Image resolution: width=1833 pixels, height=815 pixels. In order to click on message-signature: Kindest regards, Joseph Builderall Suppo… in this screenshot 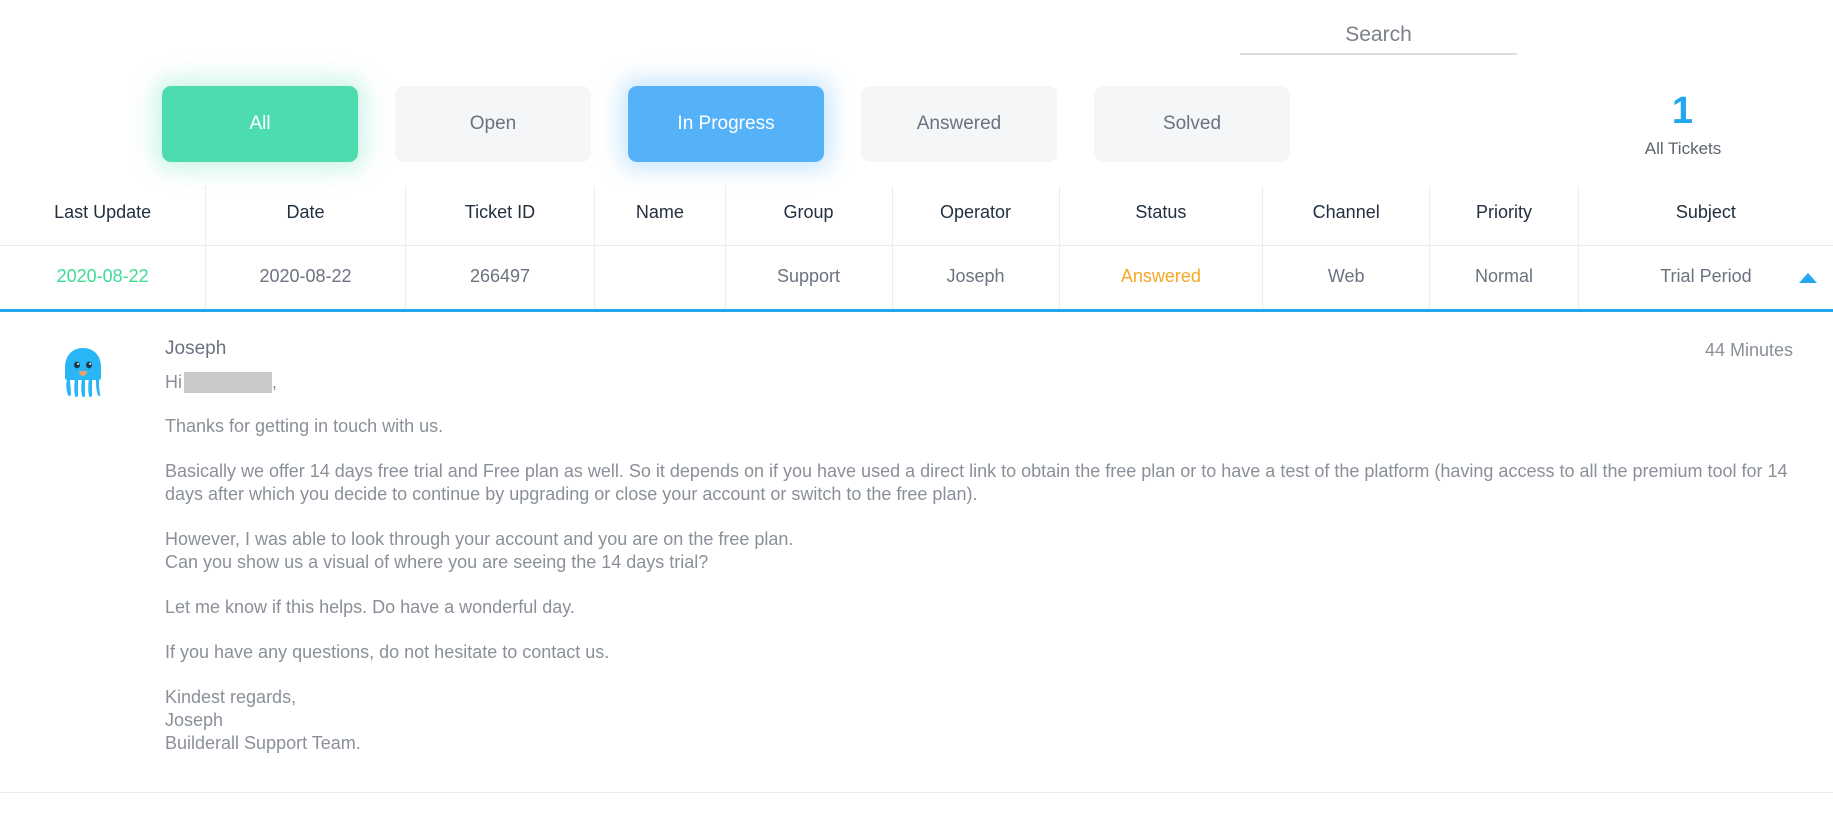, I will do `click(979, 720)`.